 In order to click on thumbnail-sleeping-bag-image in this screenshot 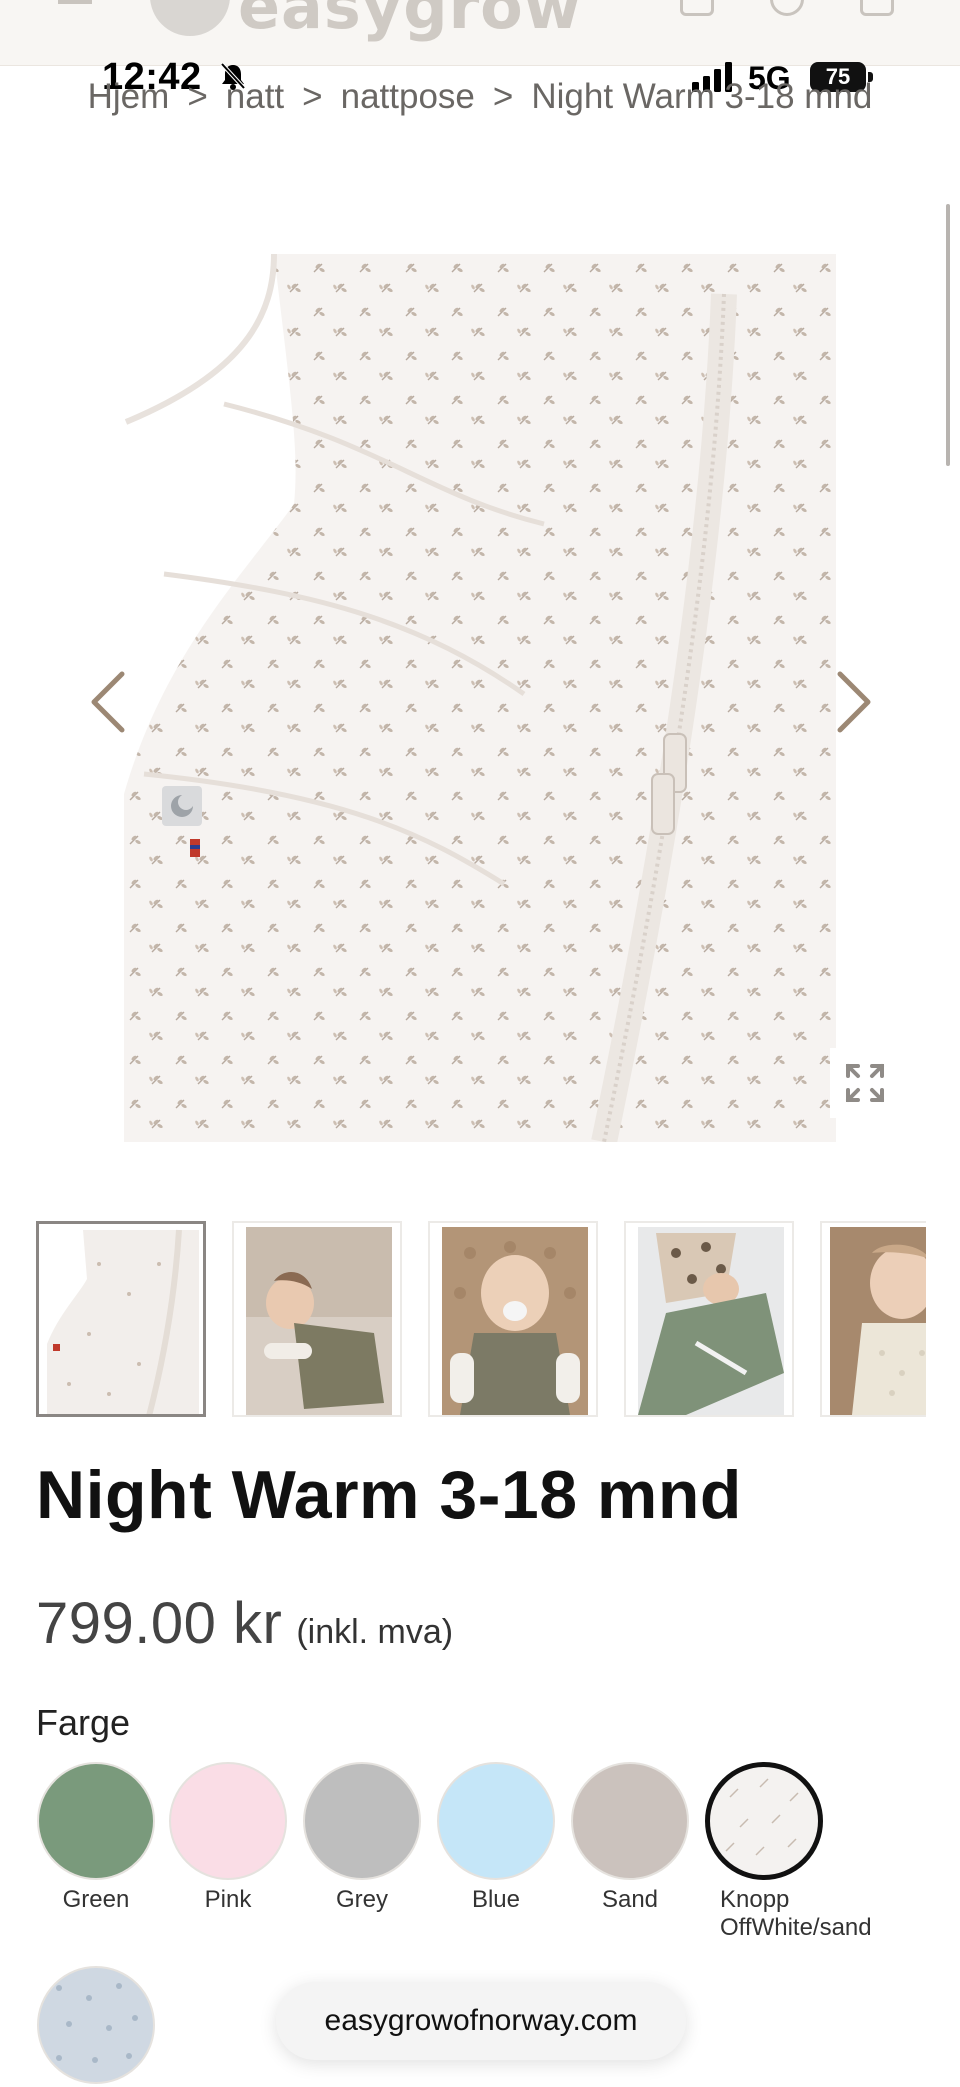, I will do `click(121, 1319)`.